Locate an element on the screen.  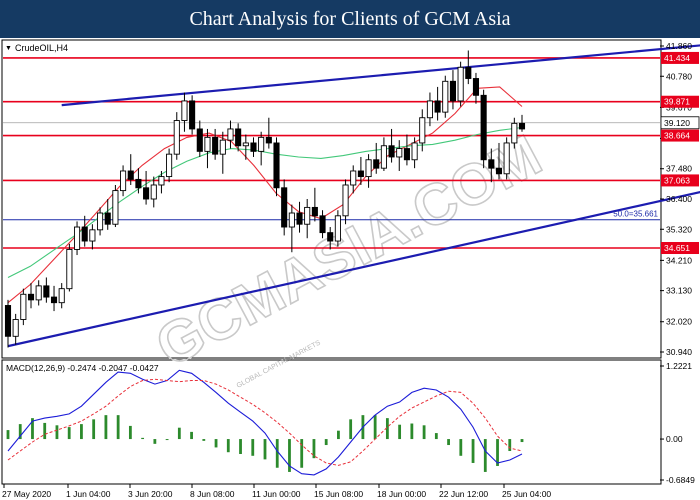
time-tick-label: 1 Jun 04:00 is located at coordinates (88, 494).